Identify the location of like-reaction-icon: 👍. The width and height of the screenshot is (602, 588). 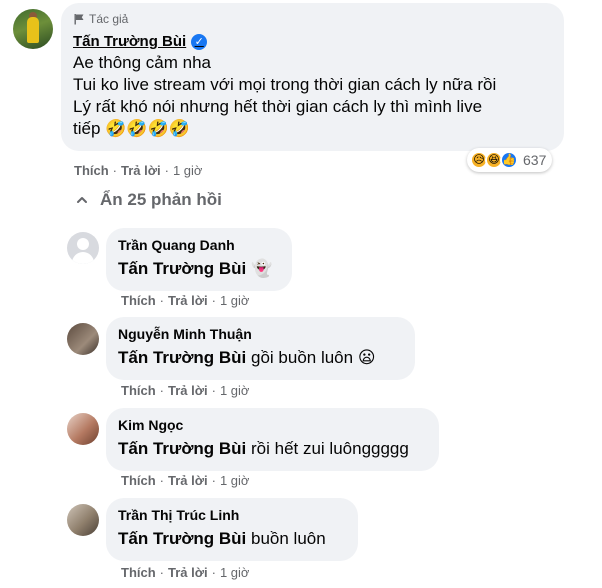
(509, 160).